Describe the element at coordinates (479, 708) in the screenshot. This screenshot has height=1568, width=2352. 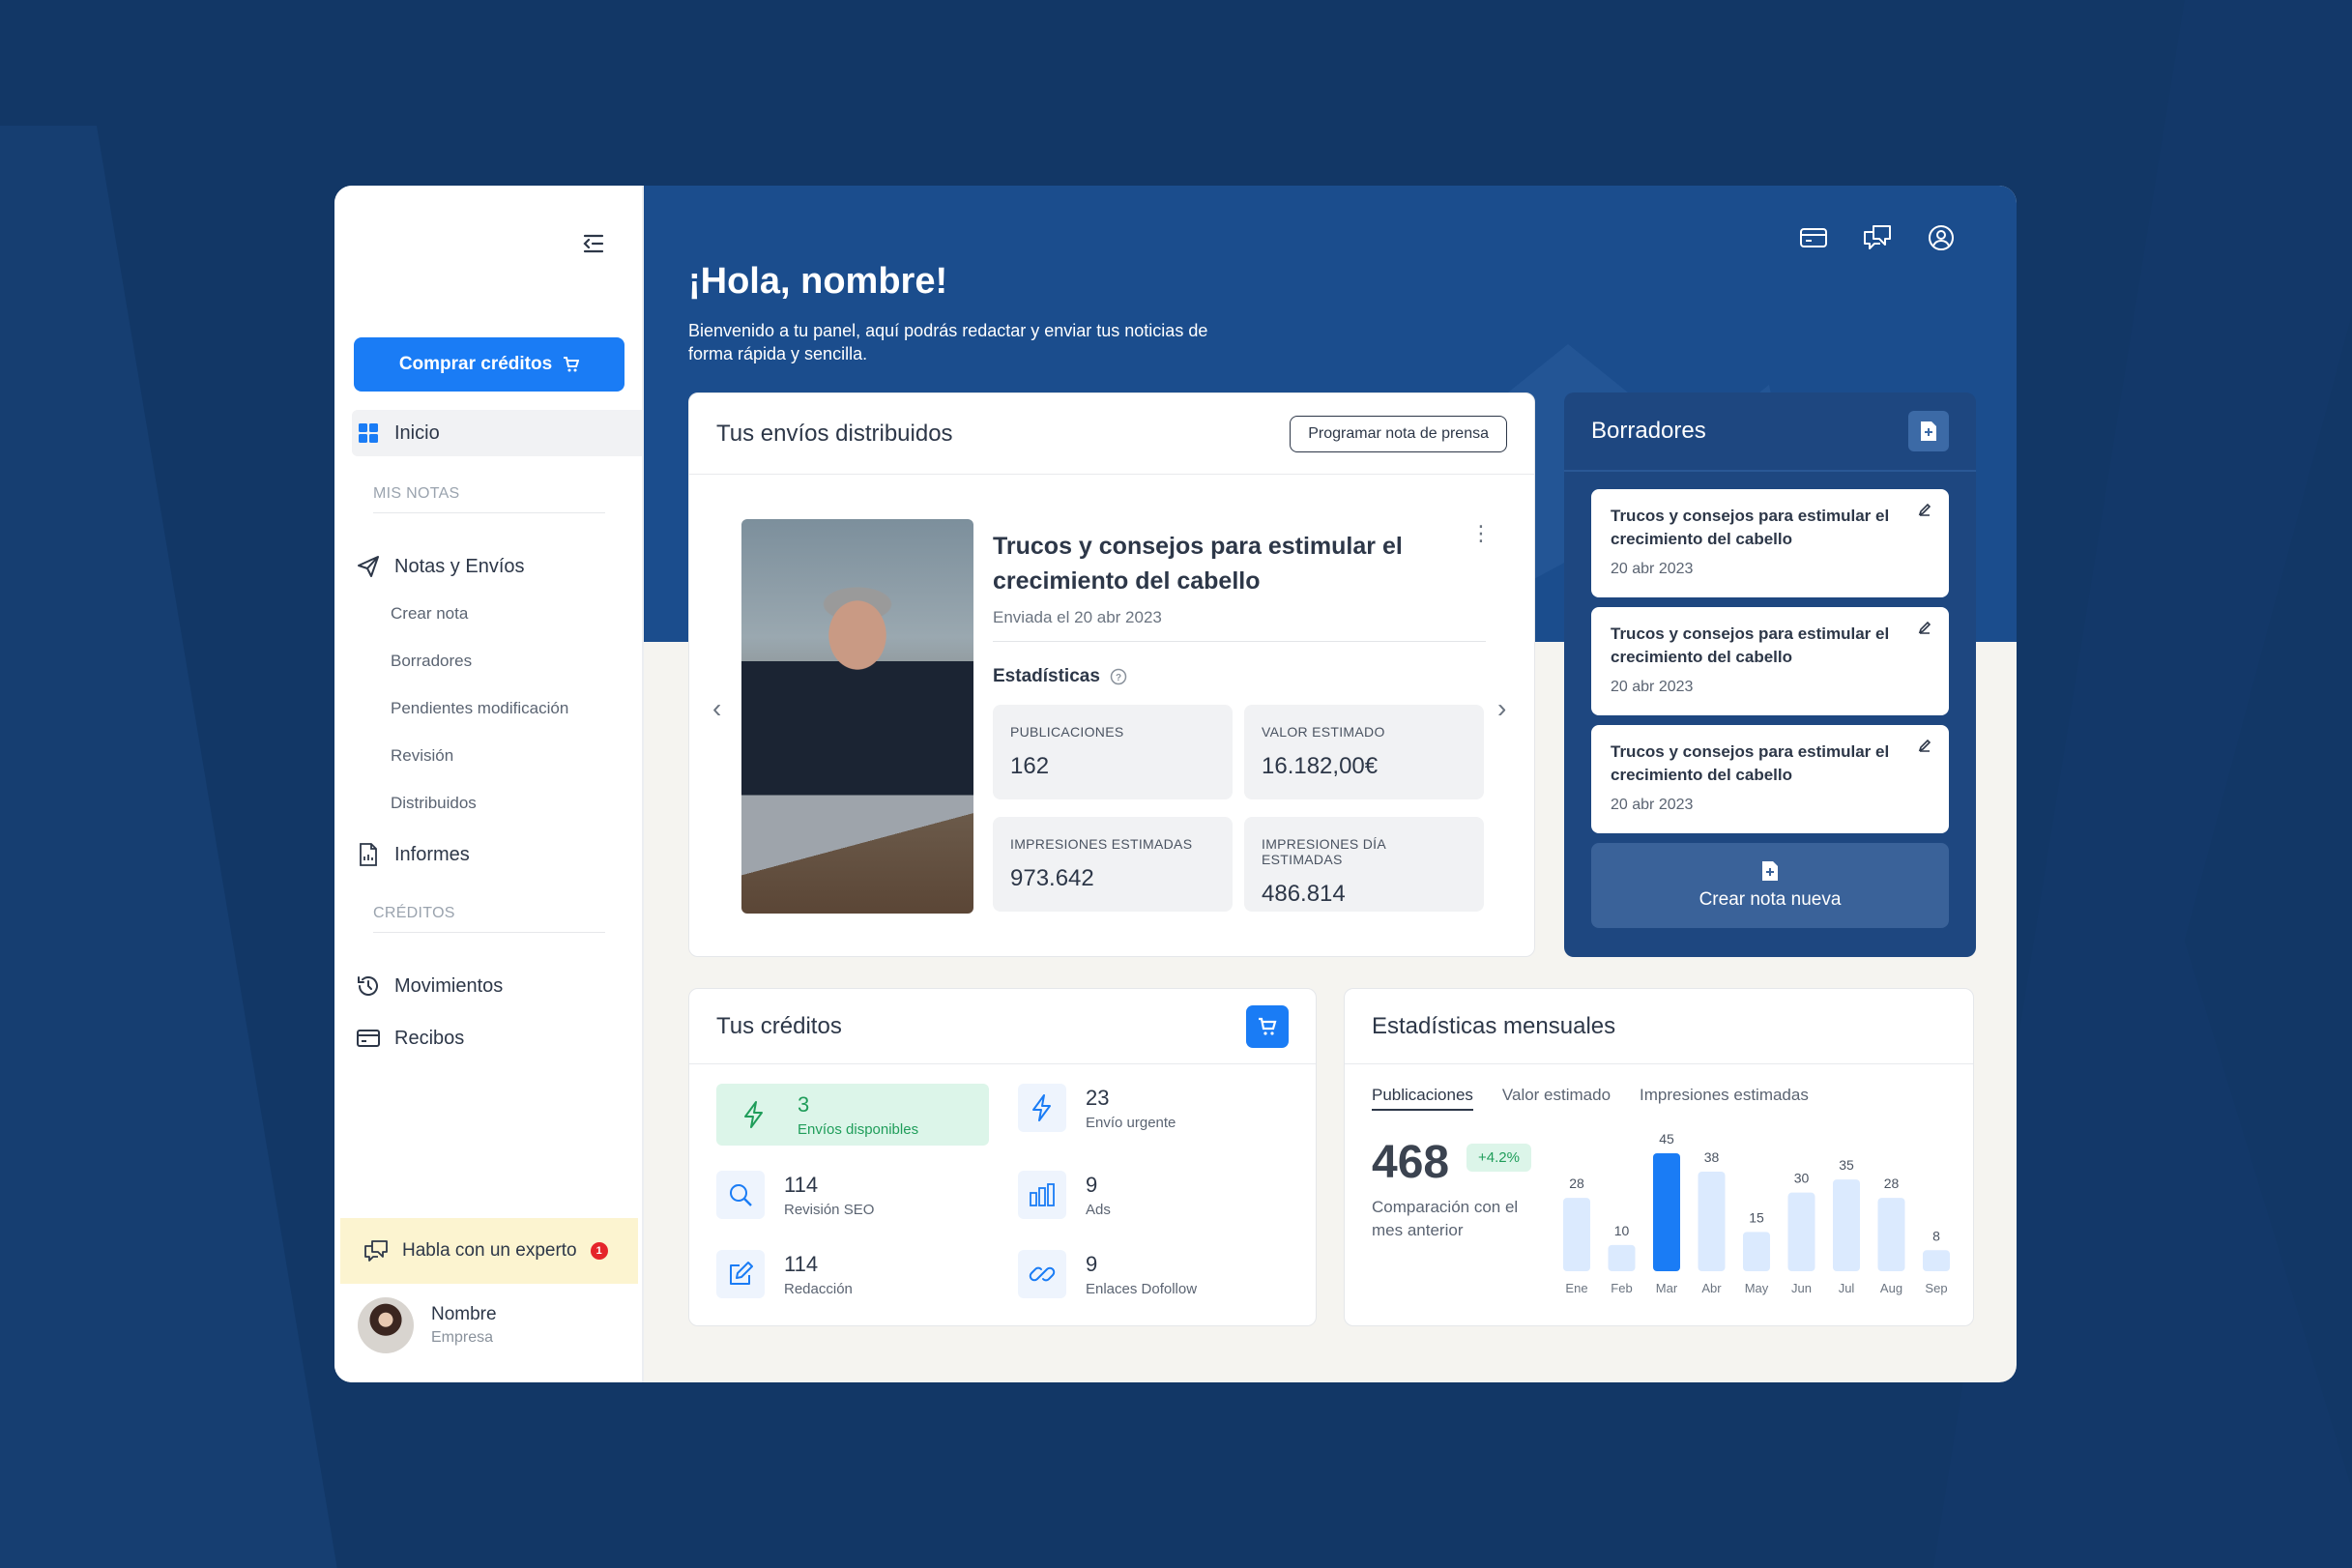
I see `nav-pending-changes: Pendientes modificación` at that location.